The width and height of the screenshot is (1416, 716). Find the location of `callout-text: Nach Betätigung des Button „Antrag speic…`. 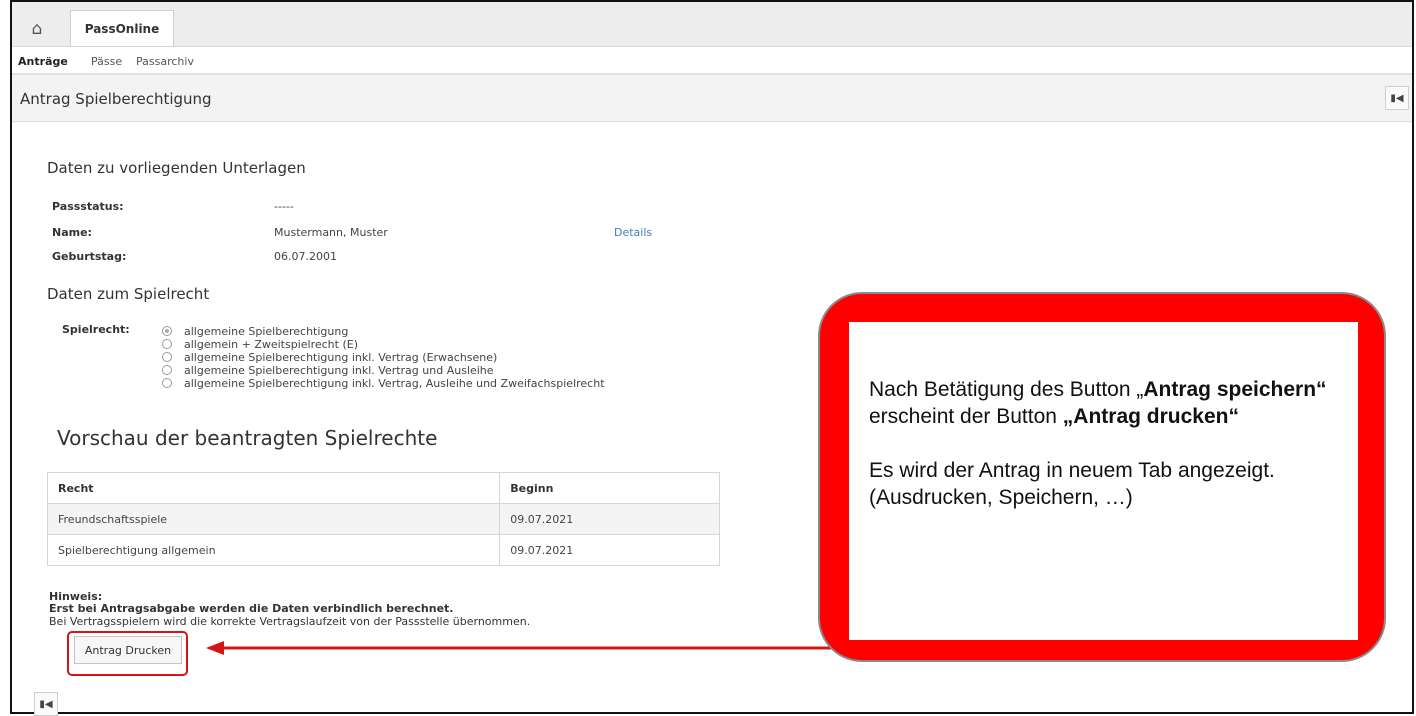

callout-text: Nach Betätigung des Button „Antrag speic… is located at coordinates (1104, 443).